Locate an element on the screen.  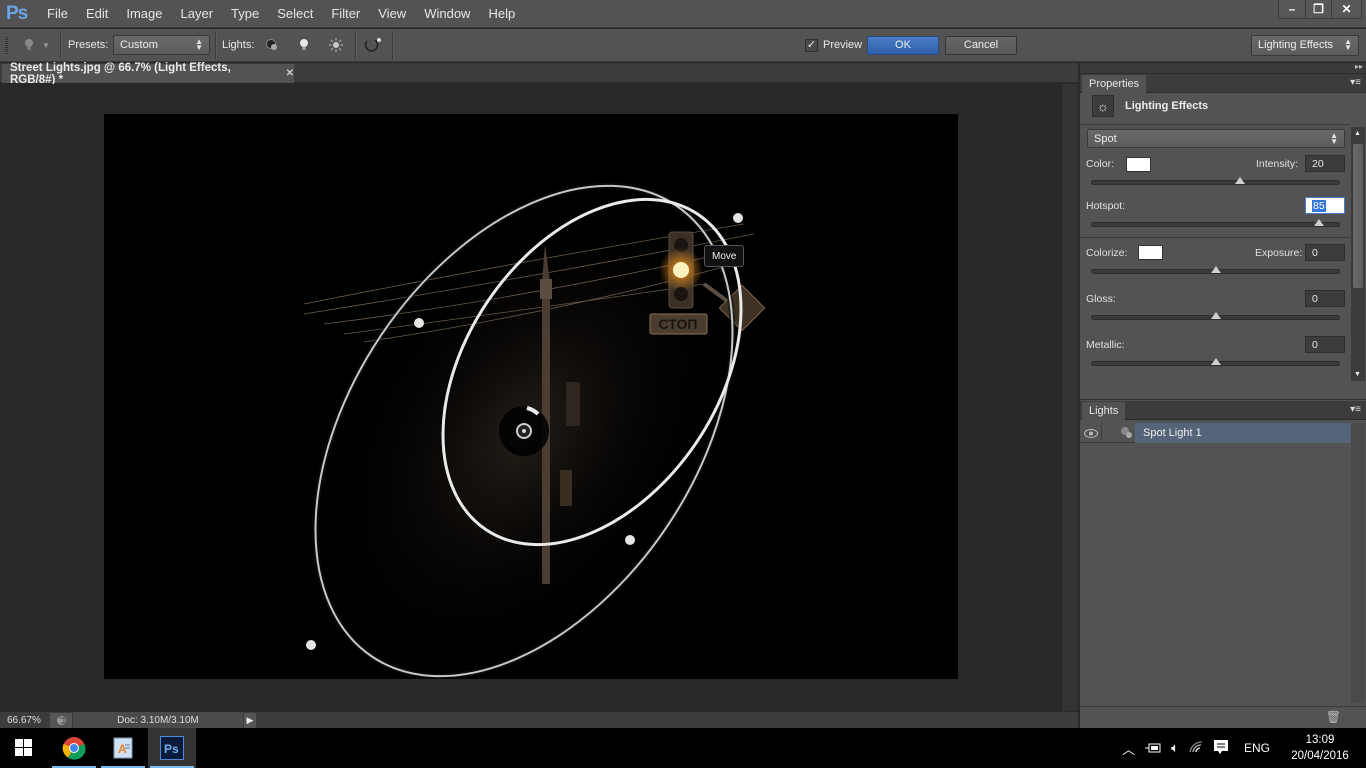
tool-preset-picker: ▼ is located at coordinates (34, 45).